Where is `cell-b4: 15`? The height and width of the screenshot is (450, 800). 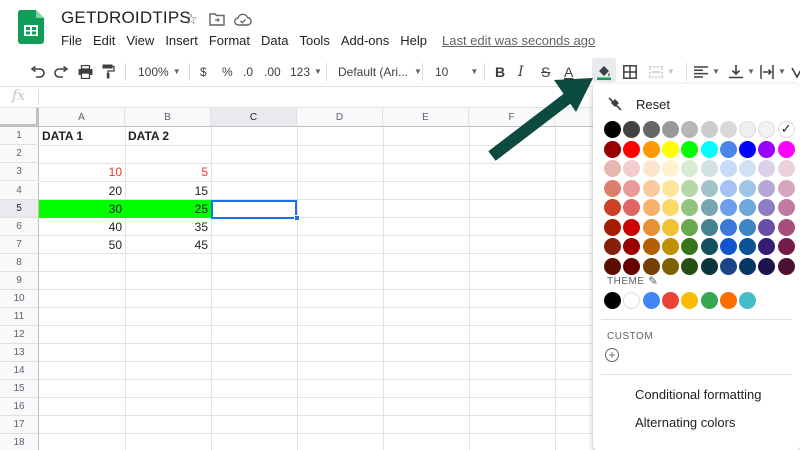
cell-b4: 15 is located at coordinates (168, 191).